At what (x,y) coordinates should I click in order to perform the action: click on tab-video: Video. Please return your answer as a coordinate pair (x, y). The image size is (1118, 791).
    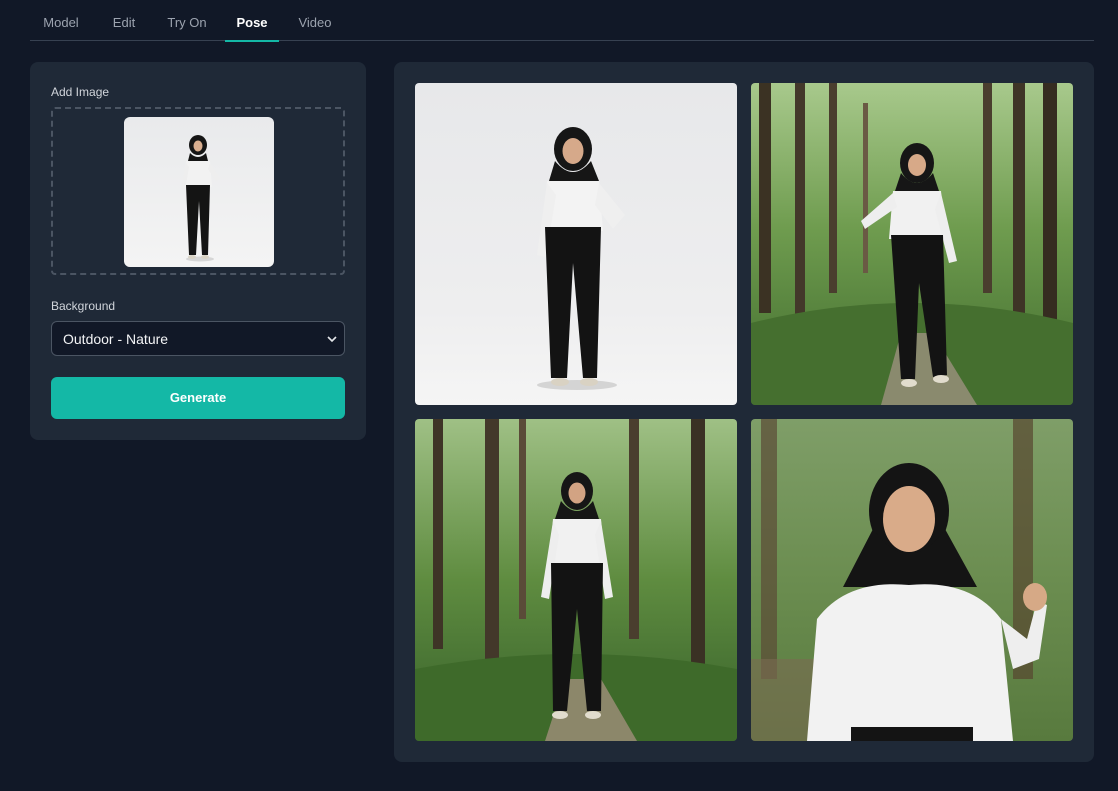
    Looking at the image, I should click on (315, 20).